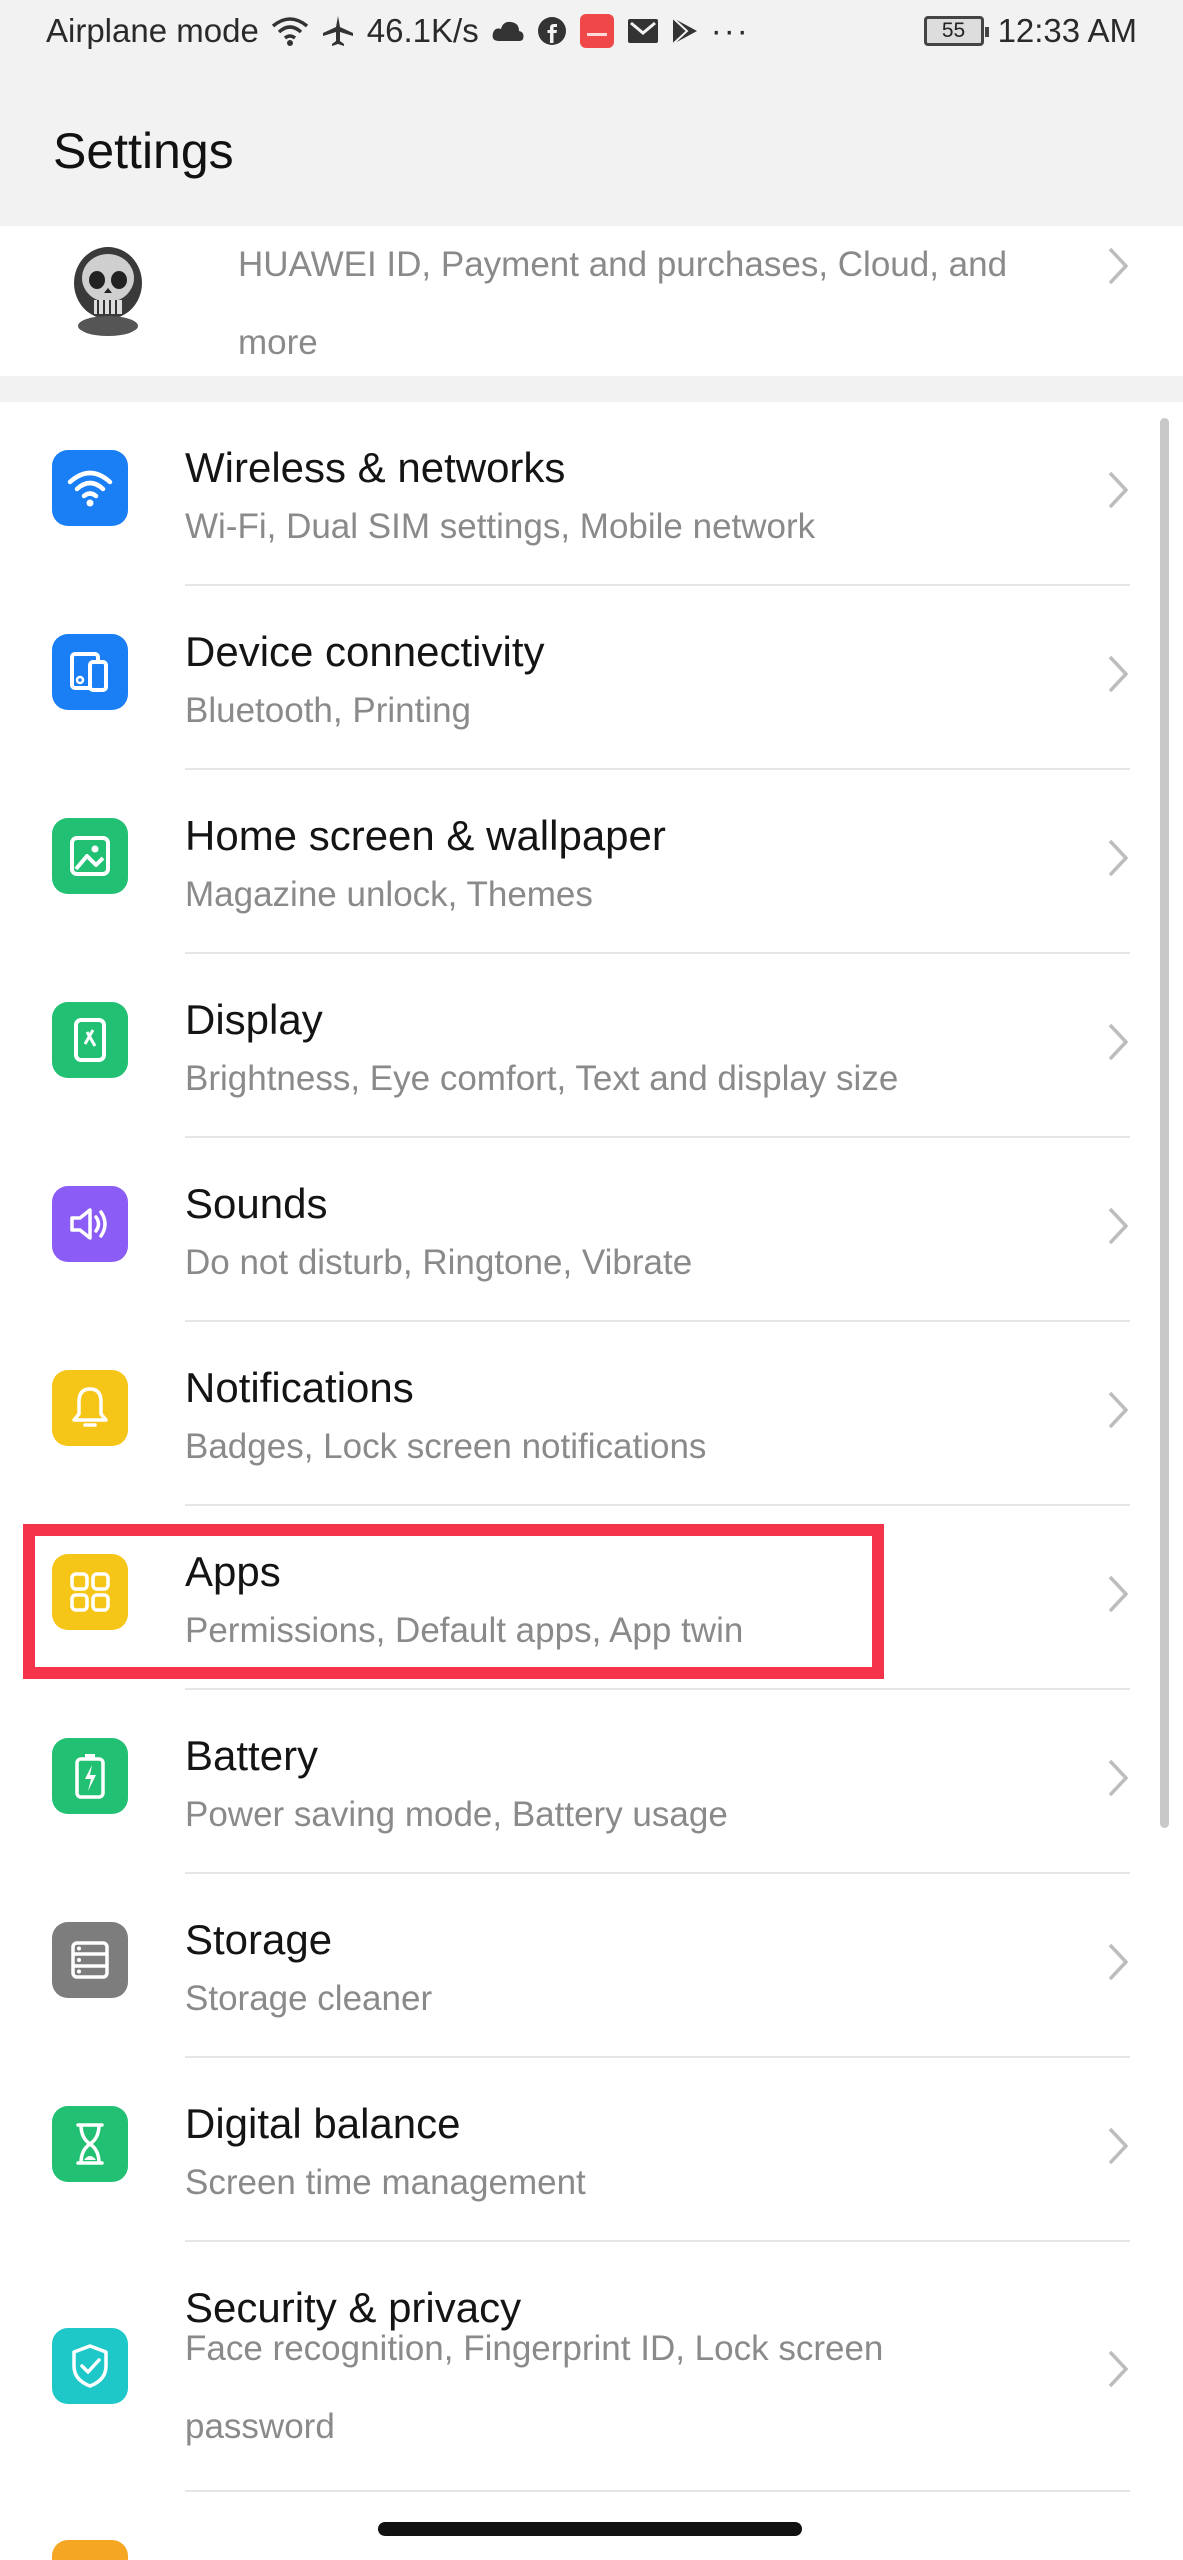 This screenshot has height=2560, width=1183. I want to click on next-item-icon, so click(90, 2550).